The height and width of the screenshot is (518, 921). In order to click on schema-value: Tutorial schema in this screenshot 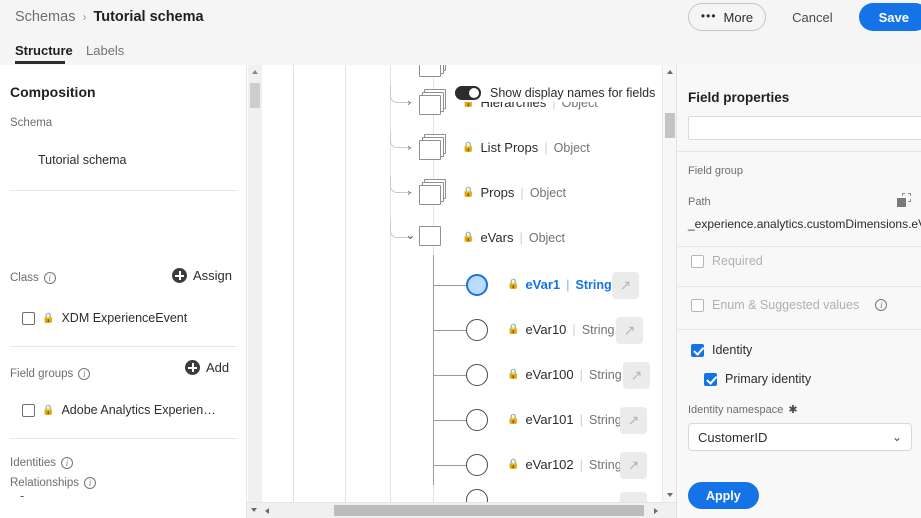, I will do `click(82, 160)`.